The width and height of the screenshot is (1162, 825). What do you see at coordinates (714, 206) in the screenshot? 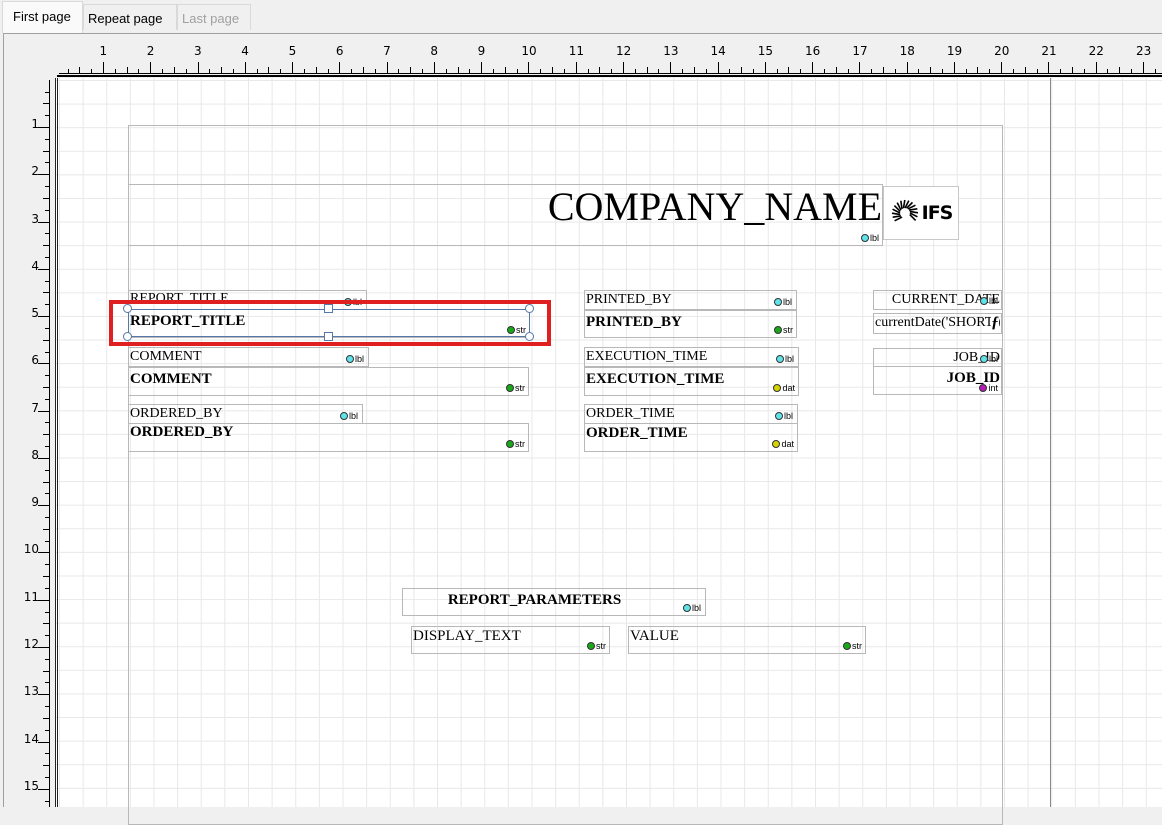
I see `company-name-text: COMPANY_NAME` at bounding box center [714, 206].